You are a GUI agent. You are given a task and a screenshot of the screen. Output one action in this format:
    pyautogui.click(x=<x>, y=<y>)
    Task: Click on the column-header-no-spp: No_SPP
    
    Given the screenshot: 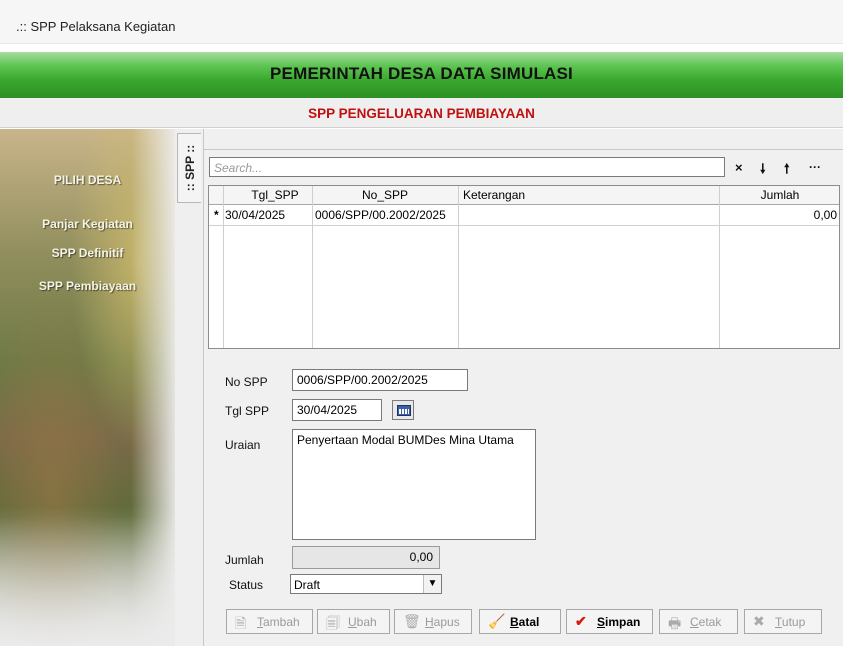 What is the action you would take?
    pyautogui.click(x=385, y=195)
    